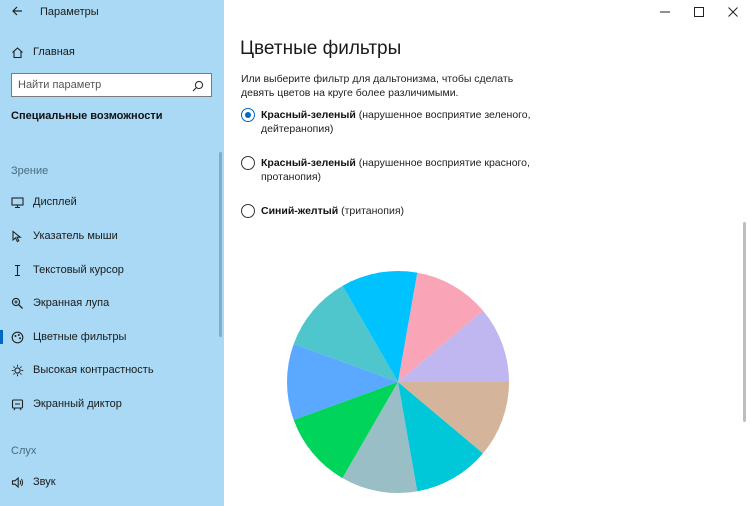 This screenshot has height=506, width=750. I want to click on maximize-button, so click(699, 12).